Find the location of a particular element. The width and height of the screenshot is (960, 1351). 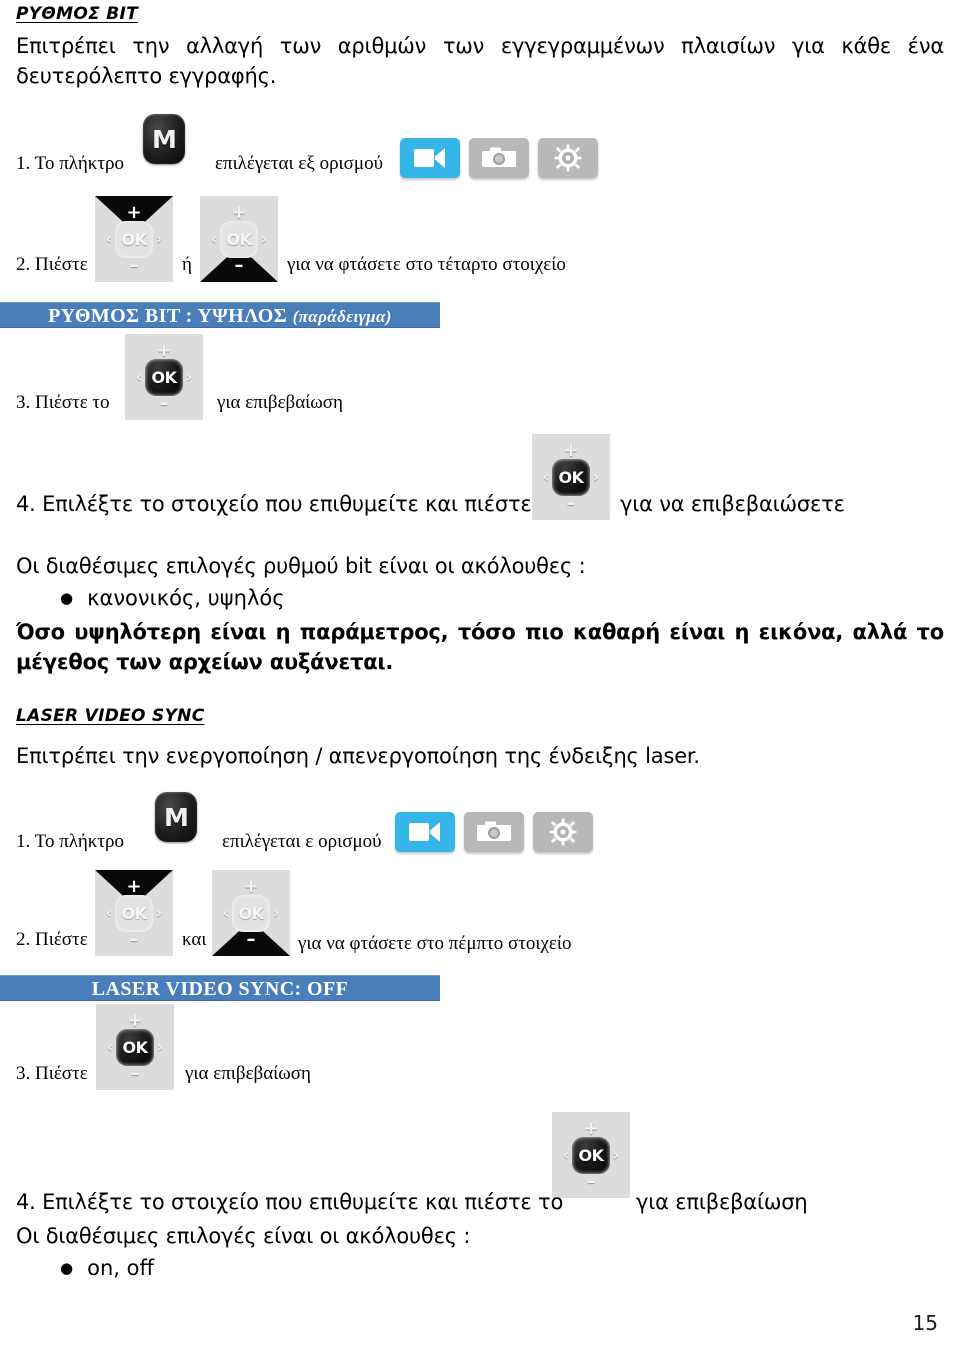

section-title-bitrate: ΡΥΘΜΟΣ ΒΙΤ is located at coordinates (77, 14).